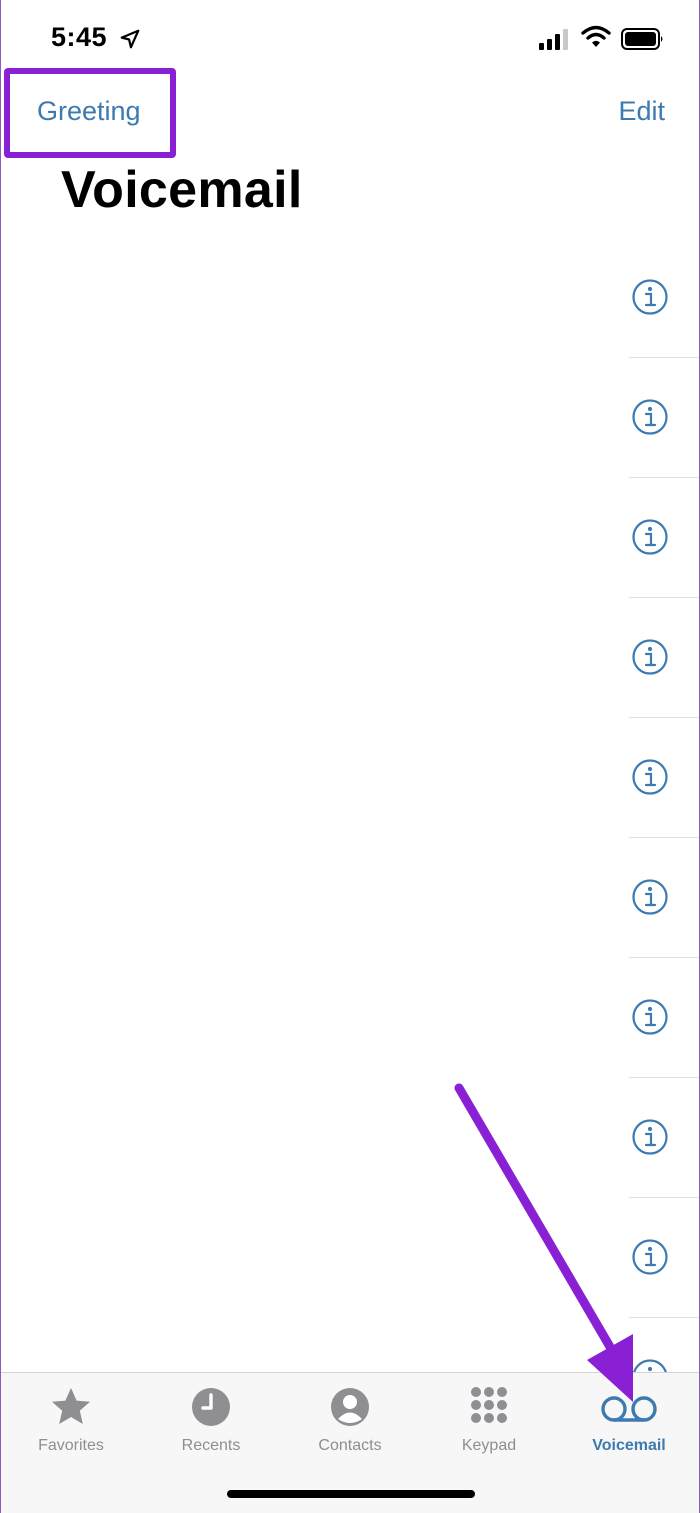 The height and width of the screenshot is (1513, 700). I want to click on keypad-icon, so click(489, 1405).